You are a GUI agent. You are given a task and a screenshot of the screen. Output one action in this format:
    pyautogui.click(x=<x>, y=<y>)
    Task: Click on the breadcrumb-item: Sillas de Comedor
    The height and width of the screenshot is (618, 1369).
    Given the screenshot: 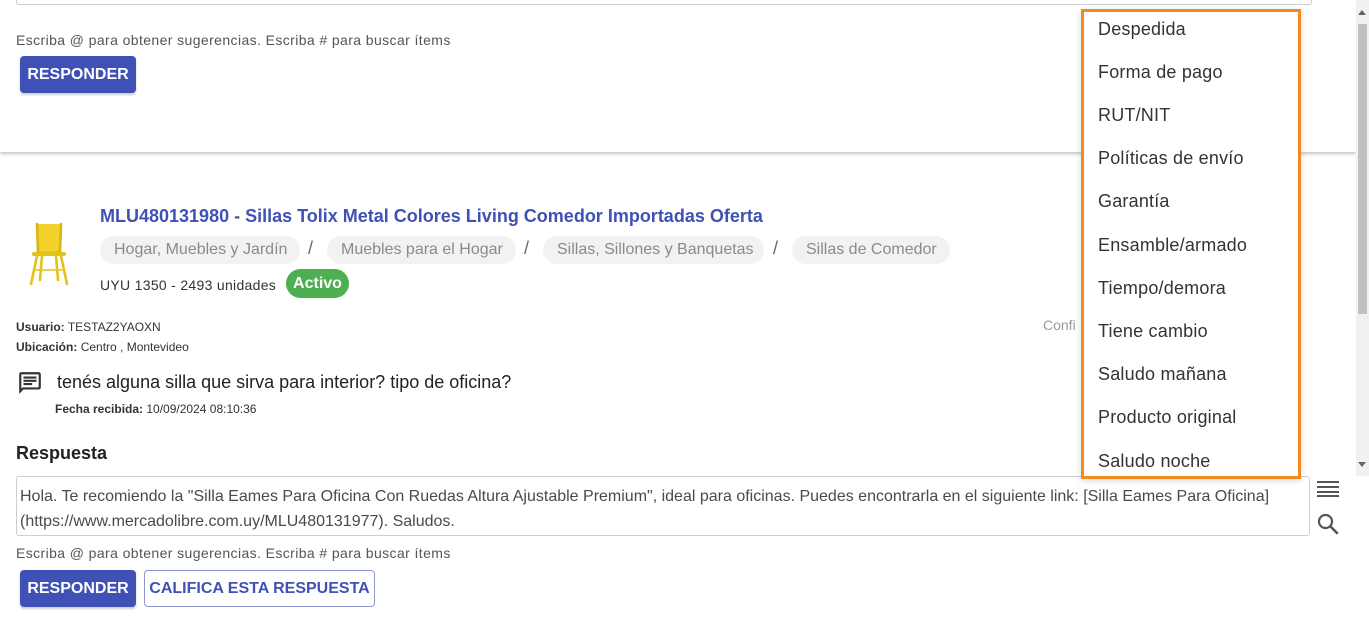 What is the action you would take?
    pyautogui.click(x=871, y=250)
    